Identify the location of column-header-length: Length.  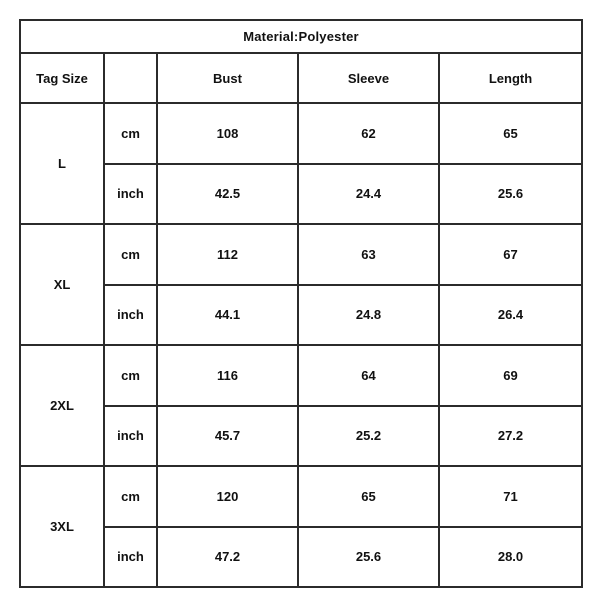
(510, 78).